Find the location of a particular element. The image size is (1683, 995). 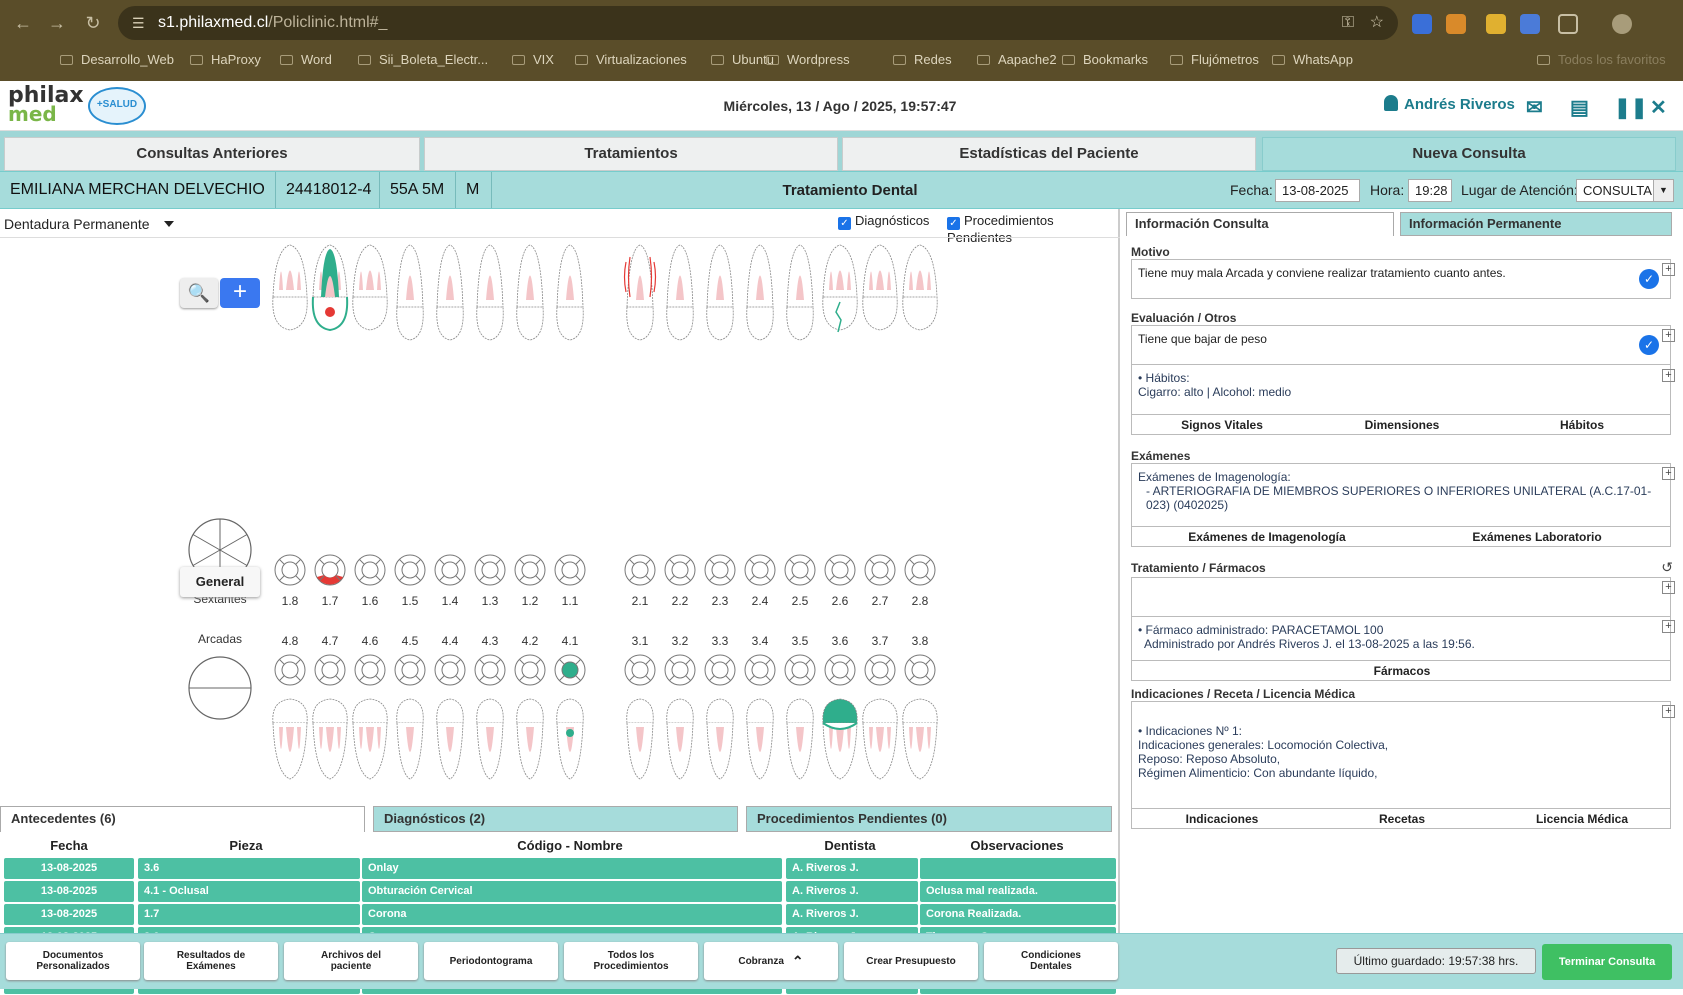

id-card-icon: ▤ is located at coordinates (1579, 107).